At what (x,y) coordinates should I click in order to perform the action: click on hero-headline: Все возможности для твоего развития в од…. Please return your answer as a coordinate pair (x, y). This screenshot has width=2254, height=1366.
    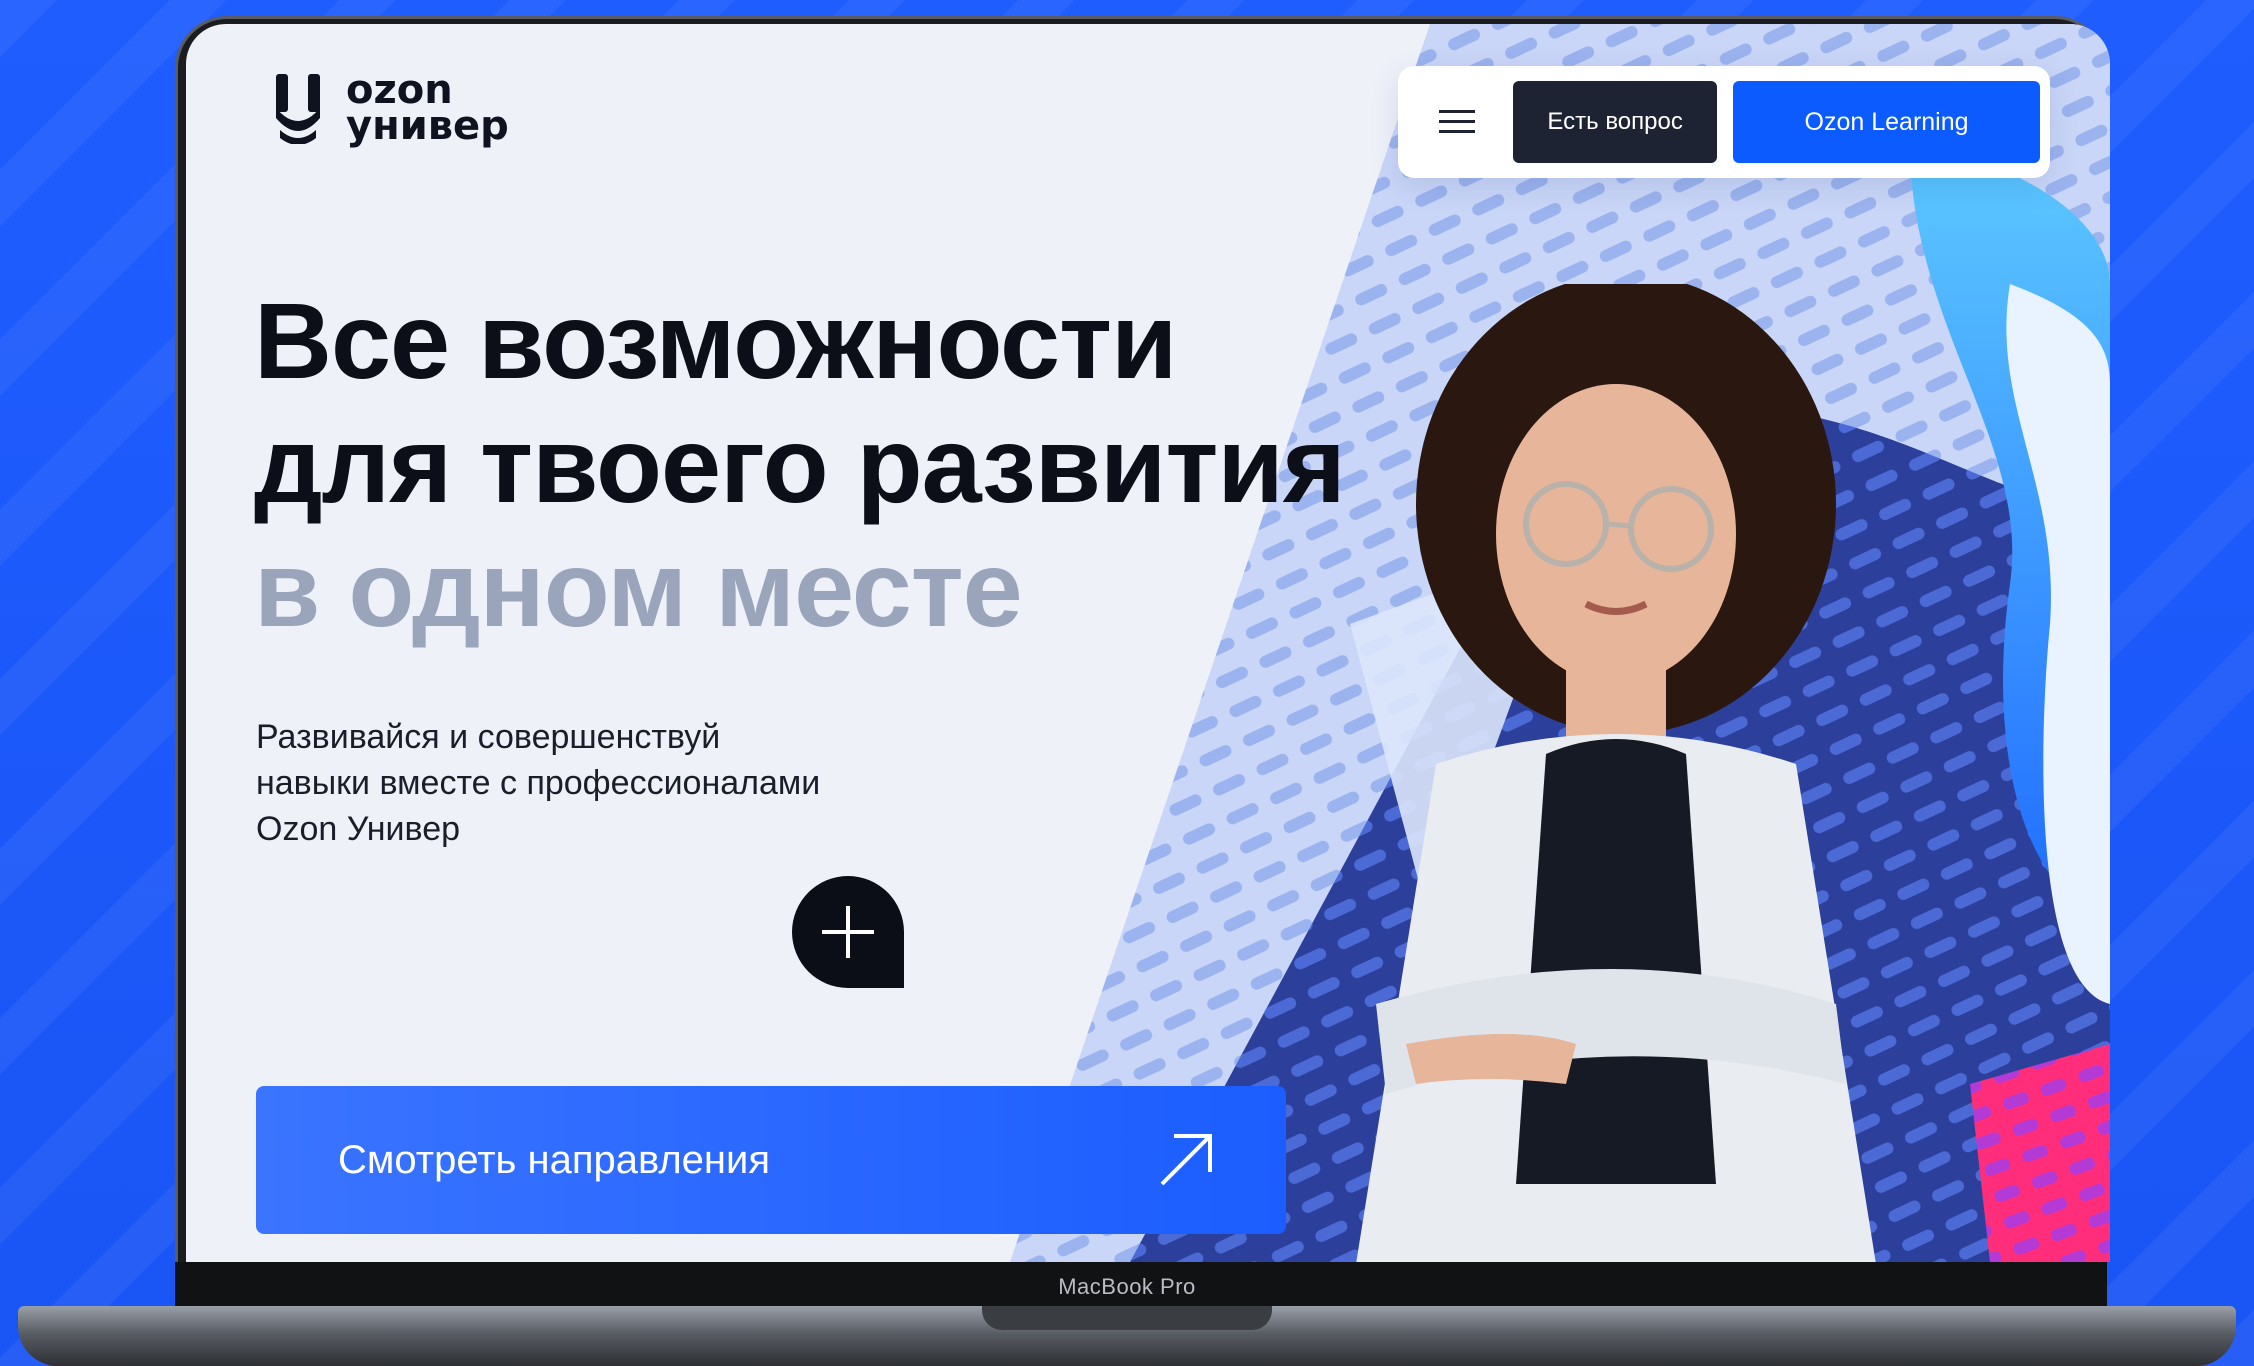
    Looking at the image, I should click on (800, 465).